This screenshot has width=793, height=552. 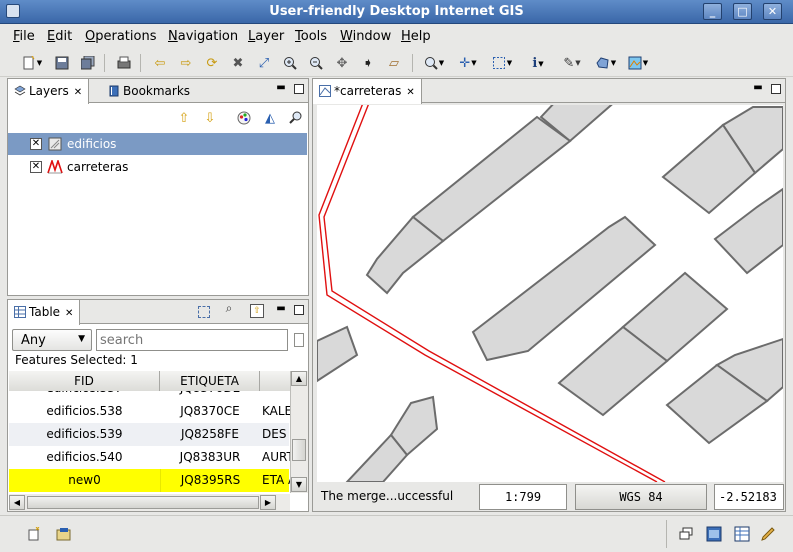 I want to click on scroll-left-icon: ◀, so click(x=17, y=502).